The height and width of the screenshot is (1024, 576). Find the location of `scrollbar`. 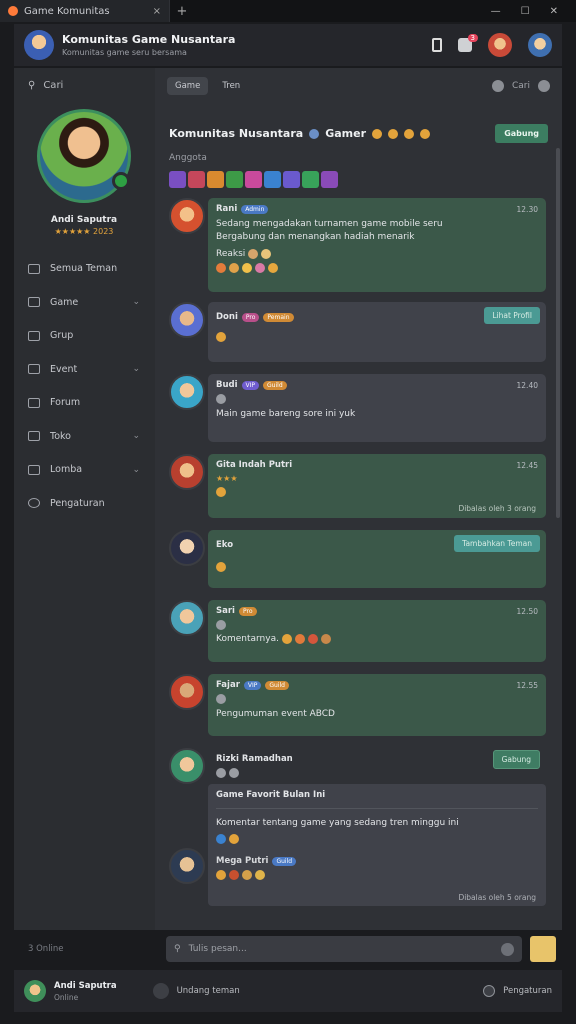

scrollbar is located at coordinates (558, 333).